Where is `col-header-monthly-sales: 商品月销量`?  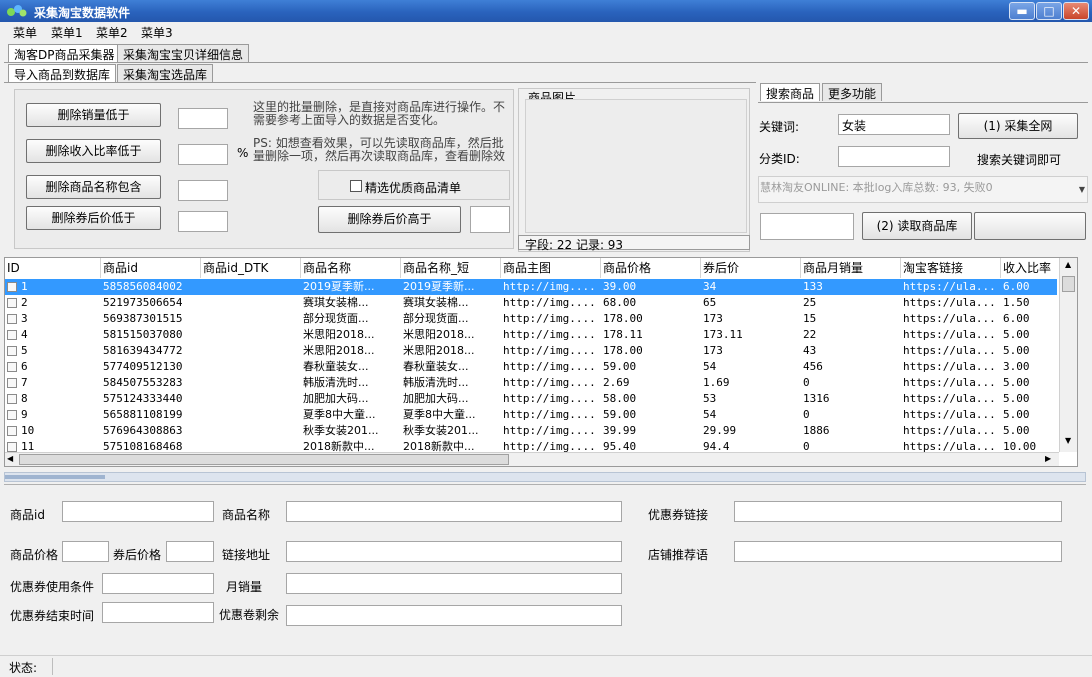
col-header-monthly-sales: 商品月销量 is located at coordinates (851, 268).